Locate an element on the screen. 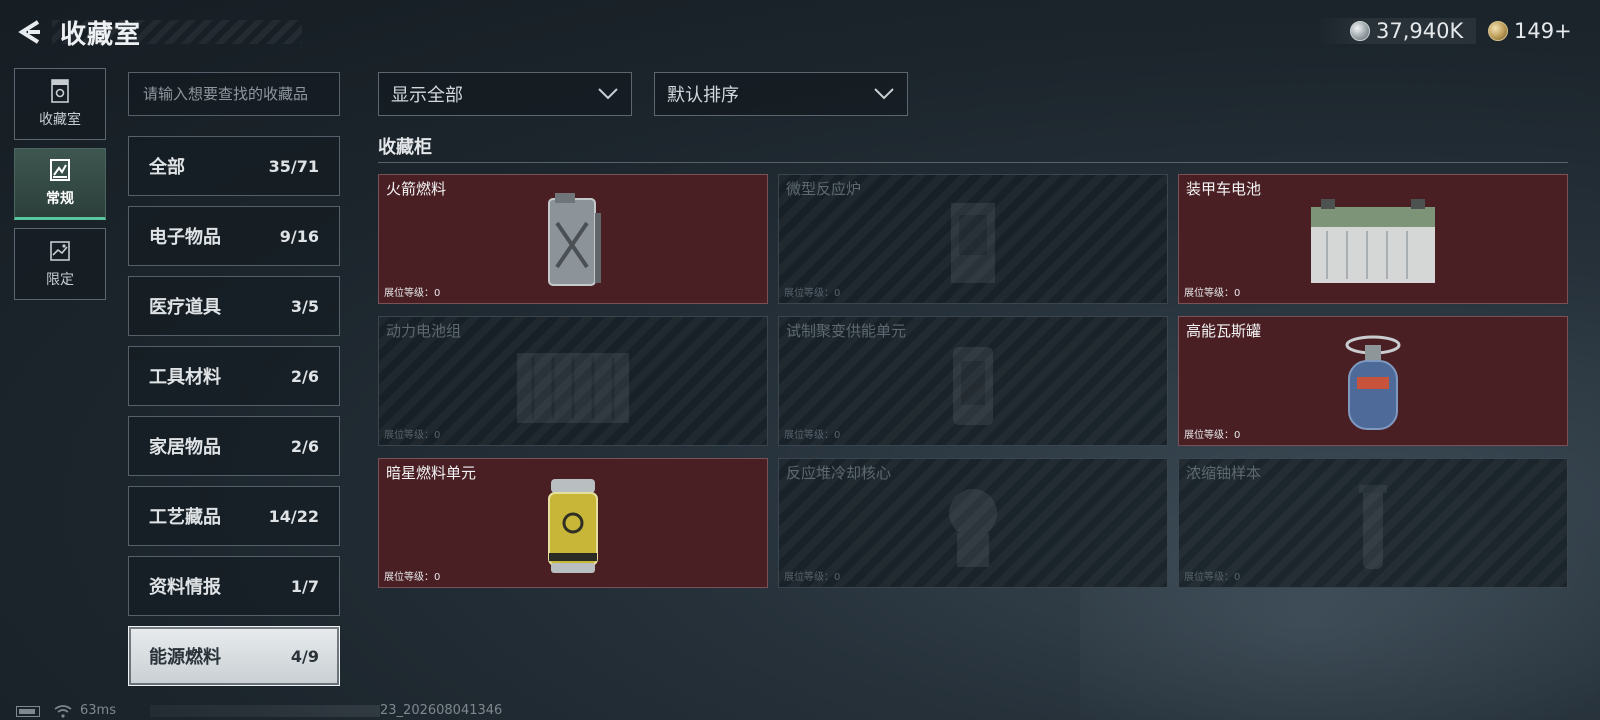  collection-card: 微型反应炉 展位等级：0 is located at coordinates (973, 239).